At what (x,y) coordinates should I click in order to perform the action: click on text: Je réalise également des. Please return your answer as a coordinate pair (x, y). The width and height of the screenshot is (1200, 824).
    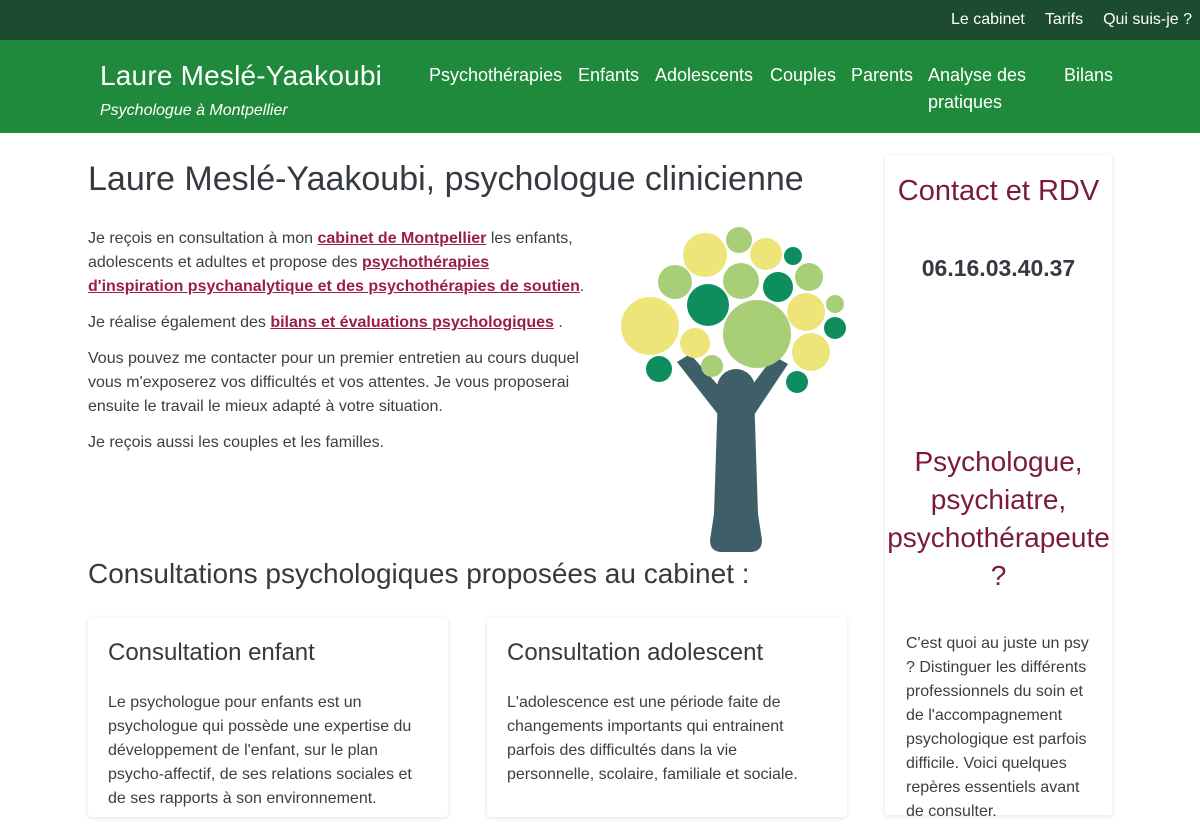
    Looking at the image, I should click on (179, 322).